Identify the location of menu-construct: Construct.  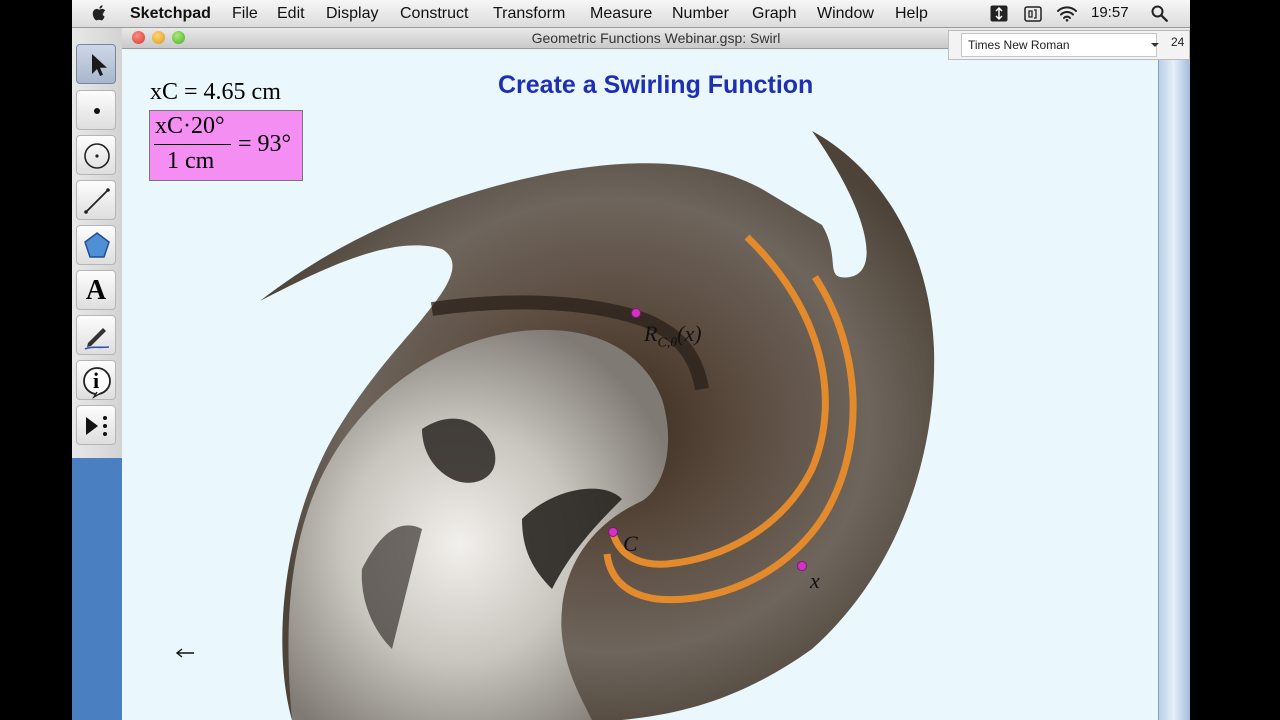
(434, 14).